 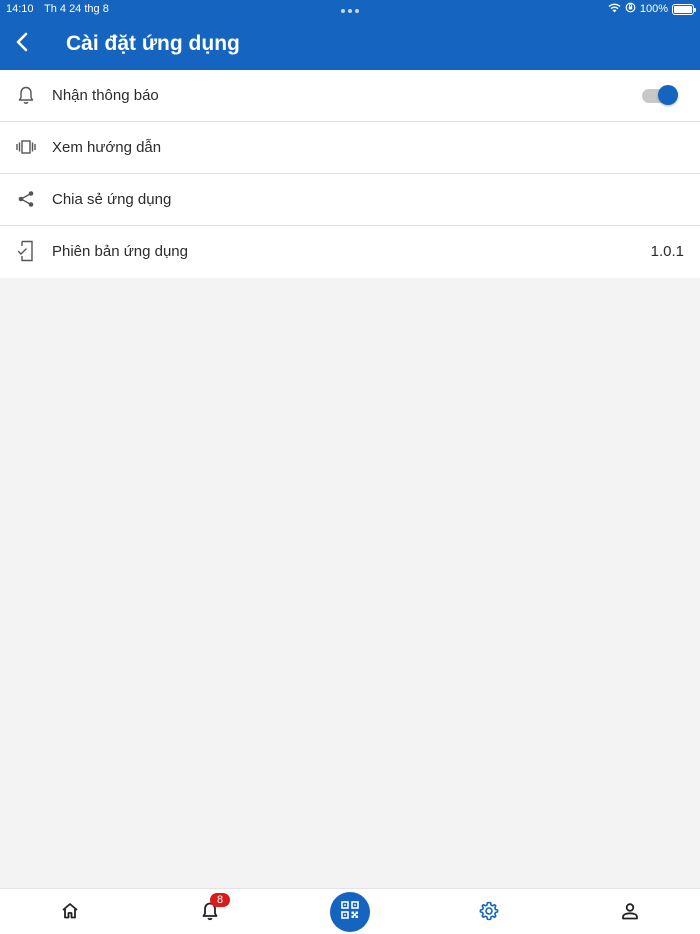 I want to click on orientation-lock-icon, so click(x=630, y=9).